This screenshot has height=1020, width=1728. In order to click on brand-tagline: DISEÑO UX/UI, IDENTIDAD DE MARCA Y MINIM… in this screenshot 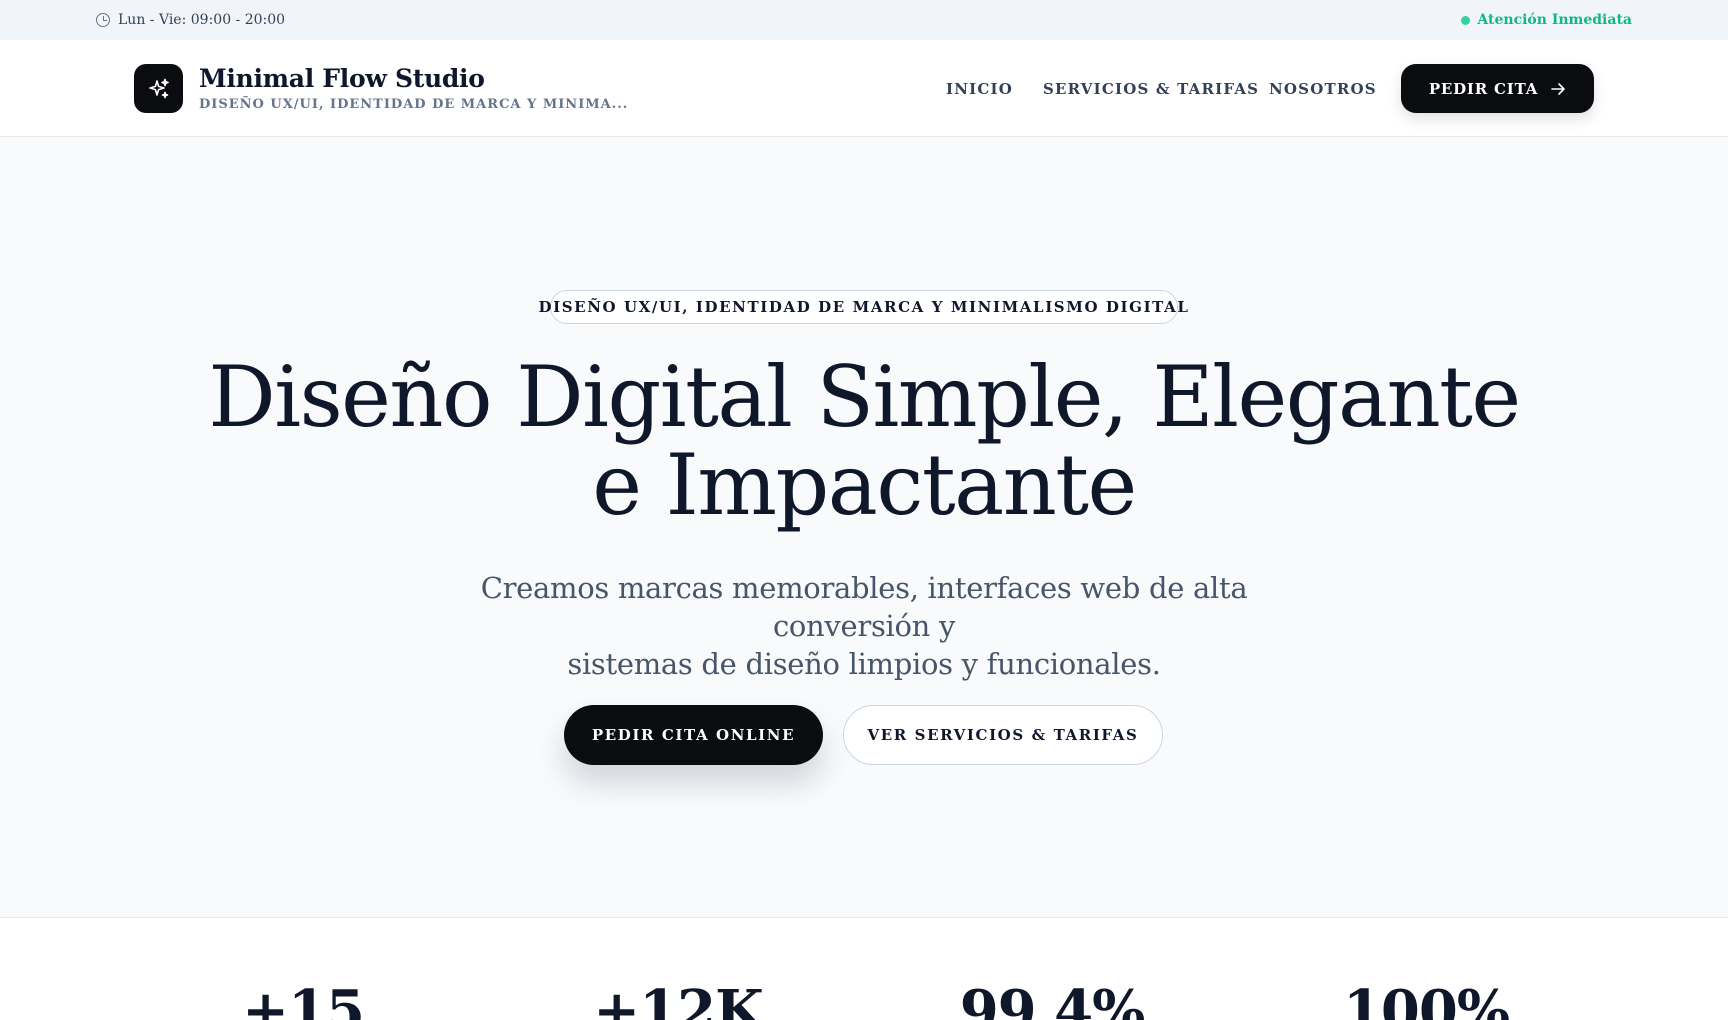, I will do `click(414, 104)`.